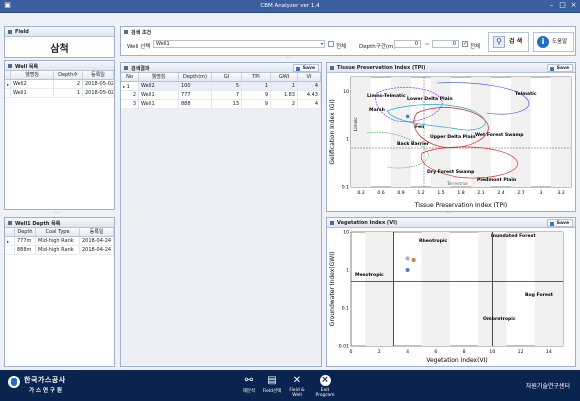  Describe the element at coordinates (159, 77) in the screenshot. I see `col-well: 웰명칭` at that location.